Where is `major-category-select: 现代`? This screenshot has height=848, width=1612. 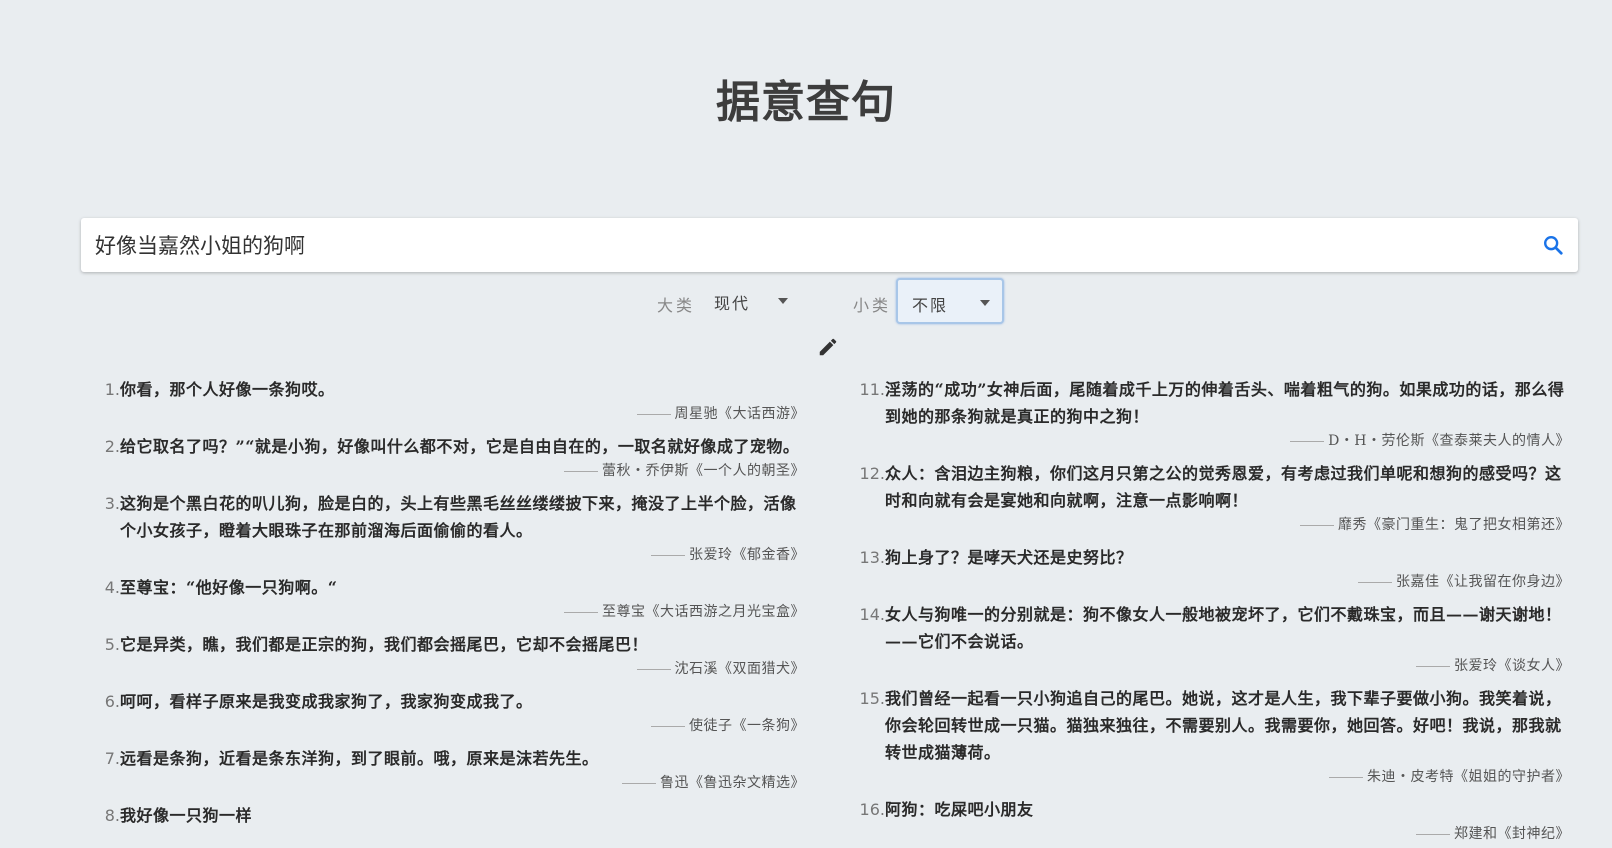 major-category-select: 现代 is located at coordinates (750, 301).